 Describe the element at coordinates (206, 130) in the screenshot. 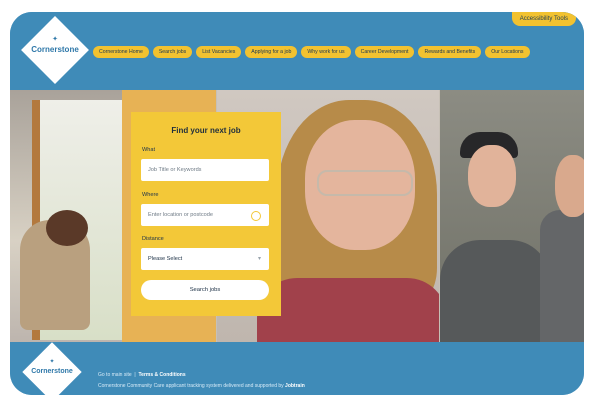

I see `search-title: Find your next job` at that location.